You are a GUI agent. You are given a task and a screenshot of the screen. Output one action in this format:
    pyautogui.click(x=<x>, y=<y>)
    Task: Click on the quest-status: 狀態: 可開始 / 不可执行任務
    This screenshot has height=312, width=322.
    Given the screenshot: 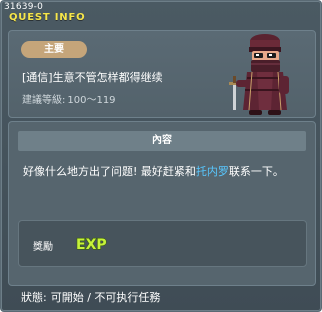 What is the action you would take?
    pyautogui.click(x=92, y=297)
    